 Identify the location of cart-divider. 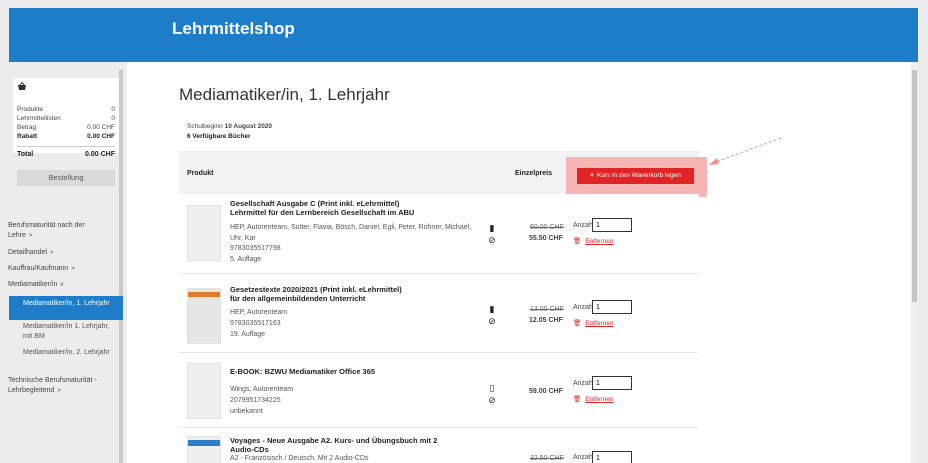
(66, 146).